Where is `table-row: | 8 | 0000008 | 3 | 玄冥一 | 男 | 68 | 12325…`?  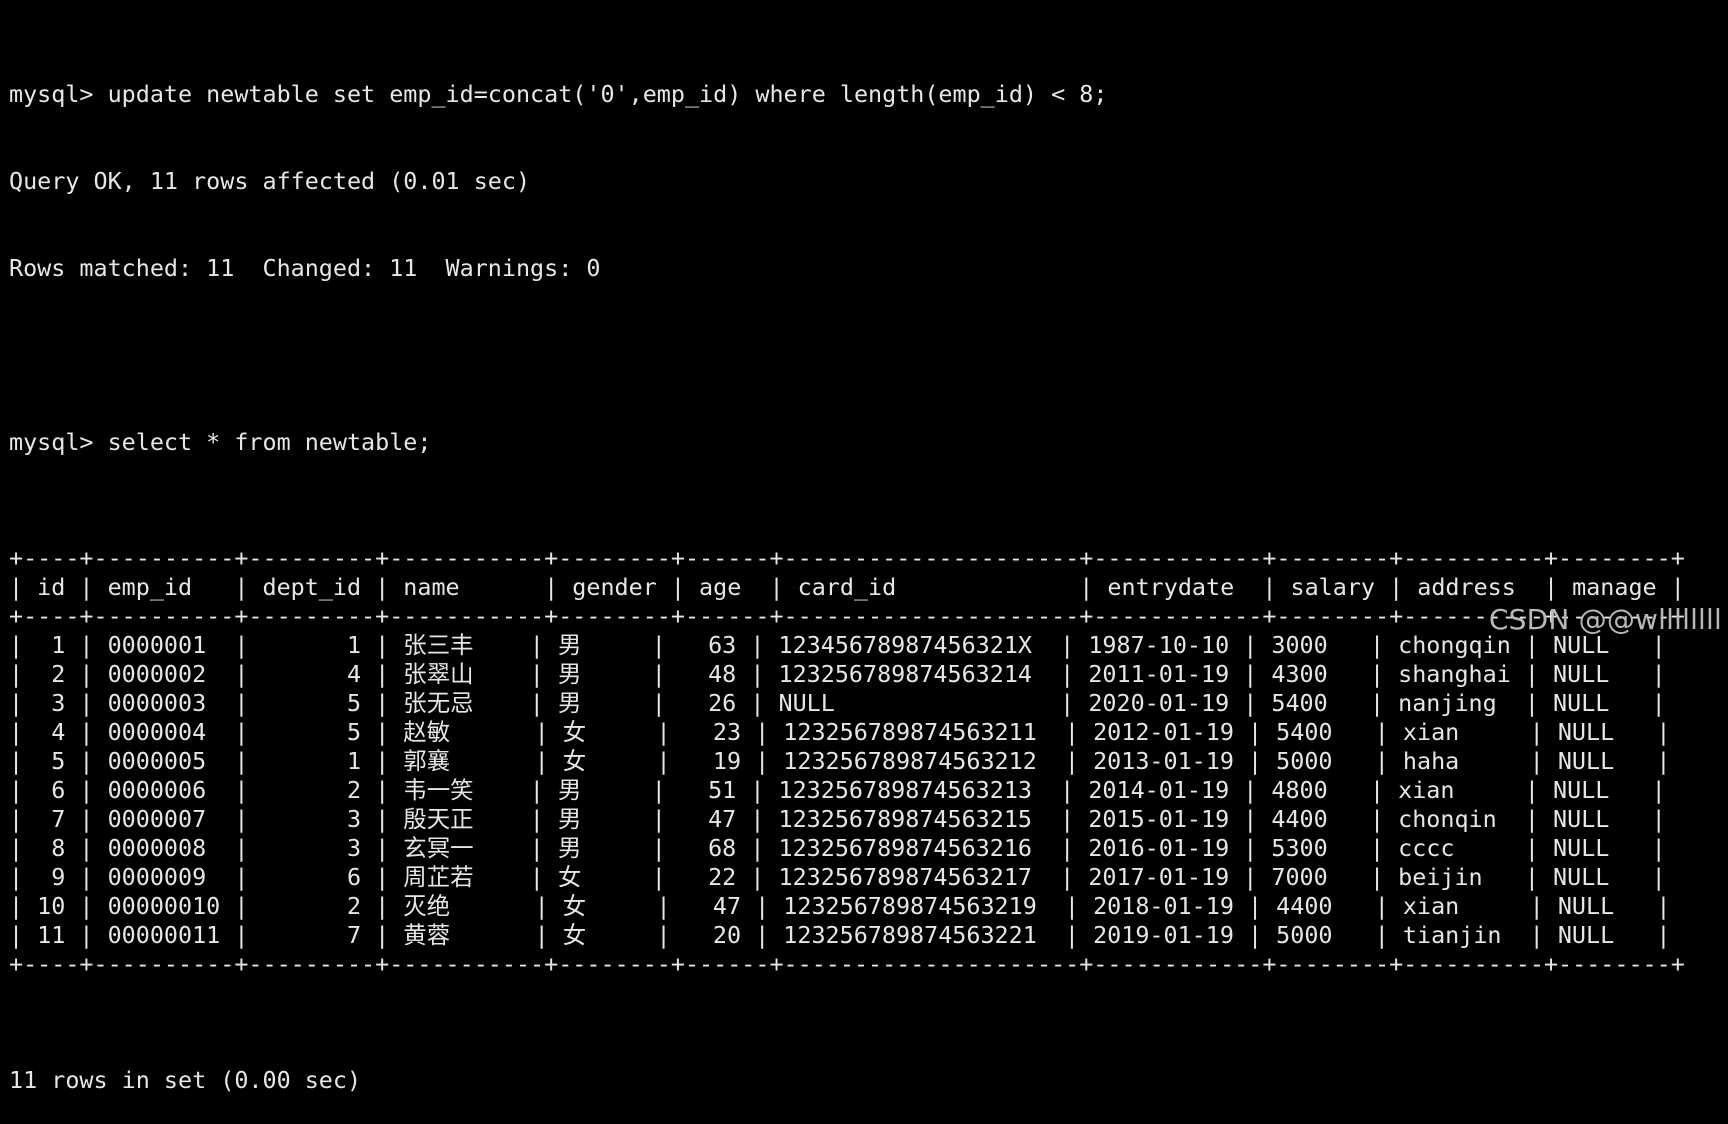
table-row: | 8 | 0000008 | 3 | 玄冥一 | 男 | 68 | 12325… is located at coordinates (837, 848).